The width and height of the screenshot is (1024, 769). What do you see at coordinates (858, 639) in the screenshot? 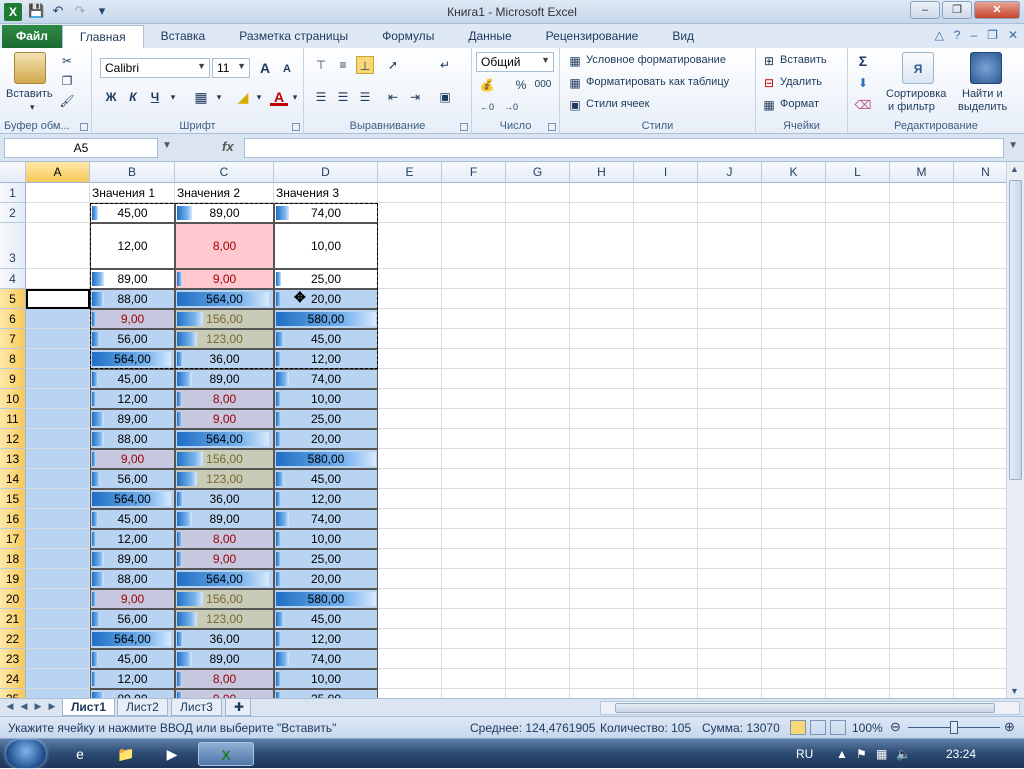
I see `cell-l22` at bounding box center [858, 639].